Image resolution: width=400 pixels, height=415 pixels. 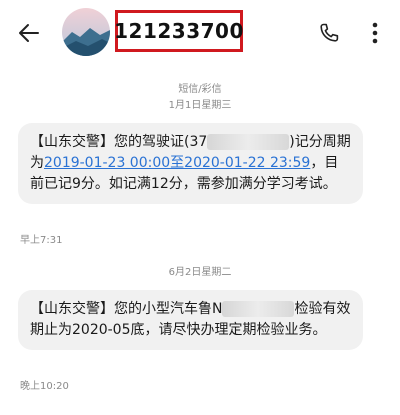 I want to click on back-arrow-icon, so click(x=29, y=33).